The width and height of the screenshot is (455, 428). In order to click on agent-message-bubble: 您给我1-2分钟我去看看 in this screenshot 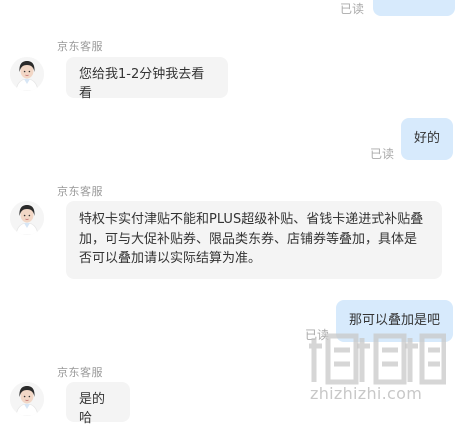, I will do `click(147, 79)`.